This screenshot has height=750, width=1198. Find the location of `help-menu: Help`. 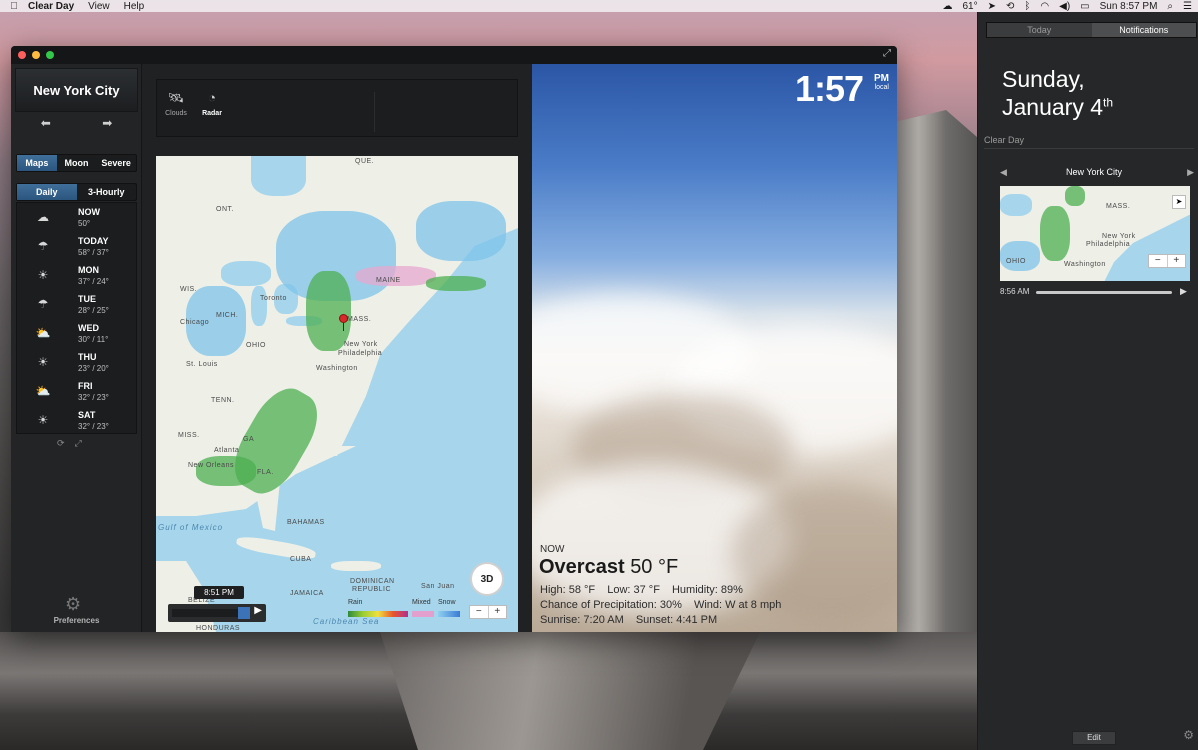

help-menu: Help is located at coordinates (134, 6).